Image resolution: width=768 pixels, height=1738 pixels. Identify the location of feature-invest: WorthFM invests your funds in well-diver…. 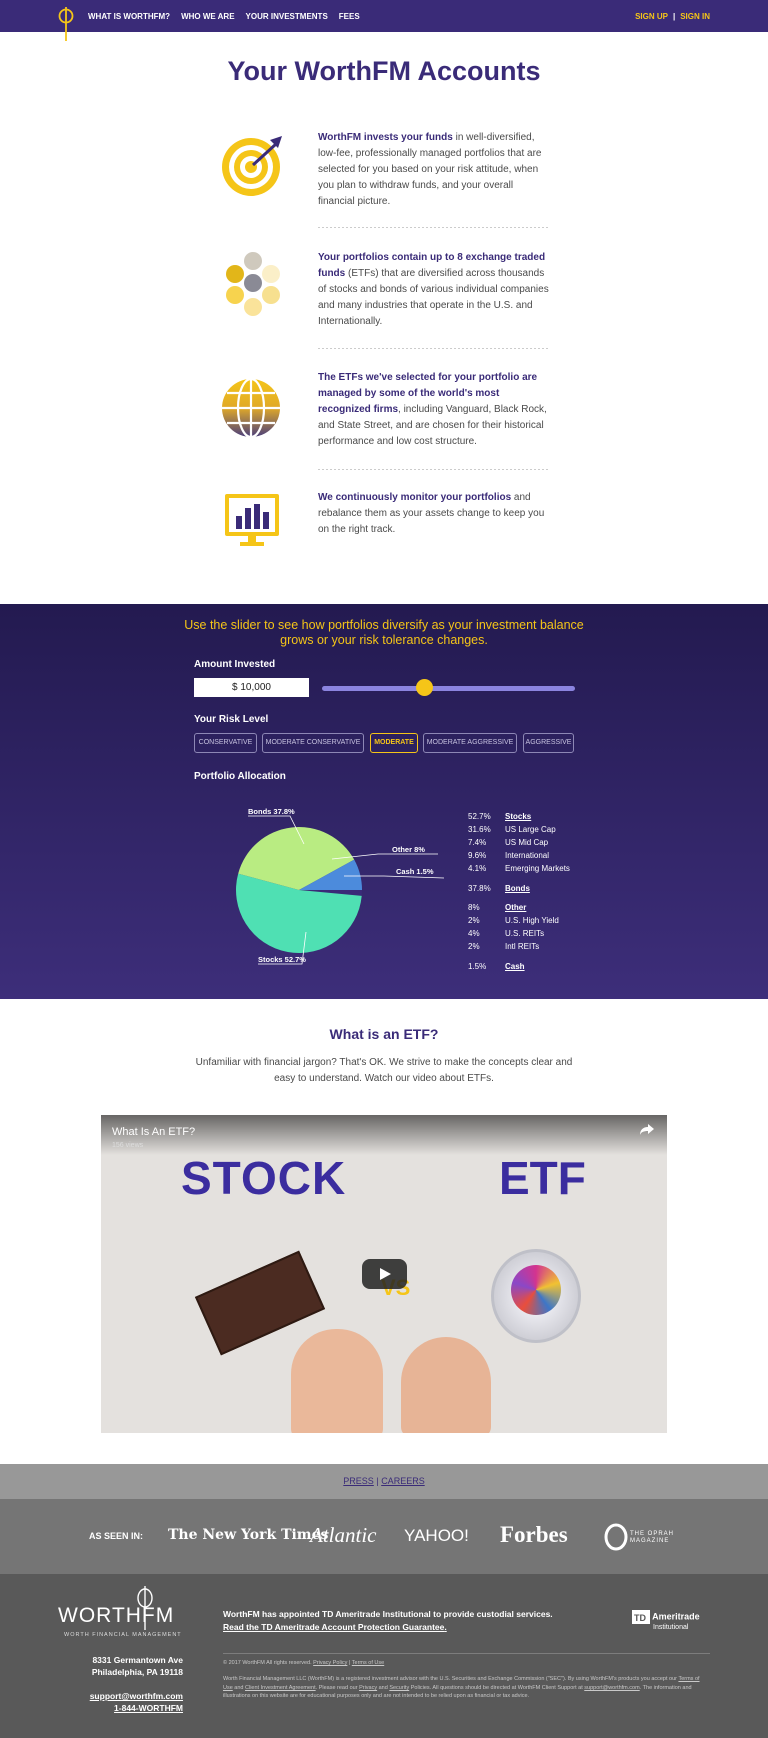
(384, 170).